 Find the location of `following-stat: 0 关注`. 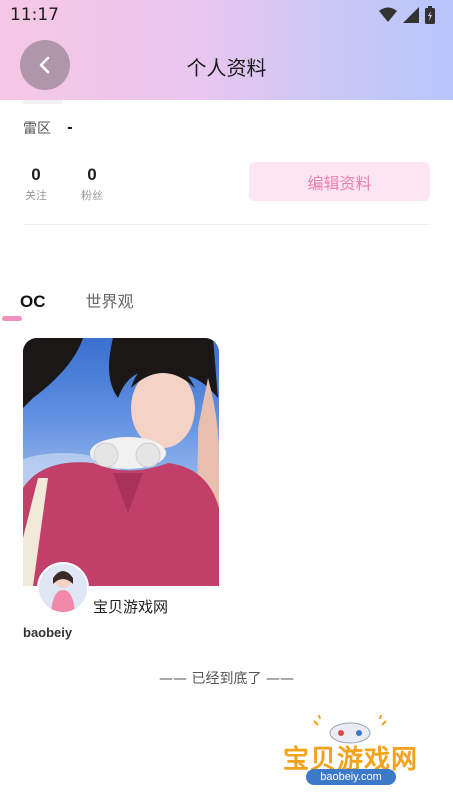

following-stat: 0 关注 is located at coordinates (36, 184).